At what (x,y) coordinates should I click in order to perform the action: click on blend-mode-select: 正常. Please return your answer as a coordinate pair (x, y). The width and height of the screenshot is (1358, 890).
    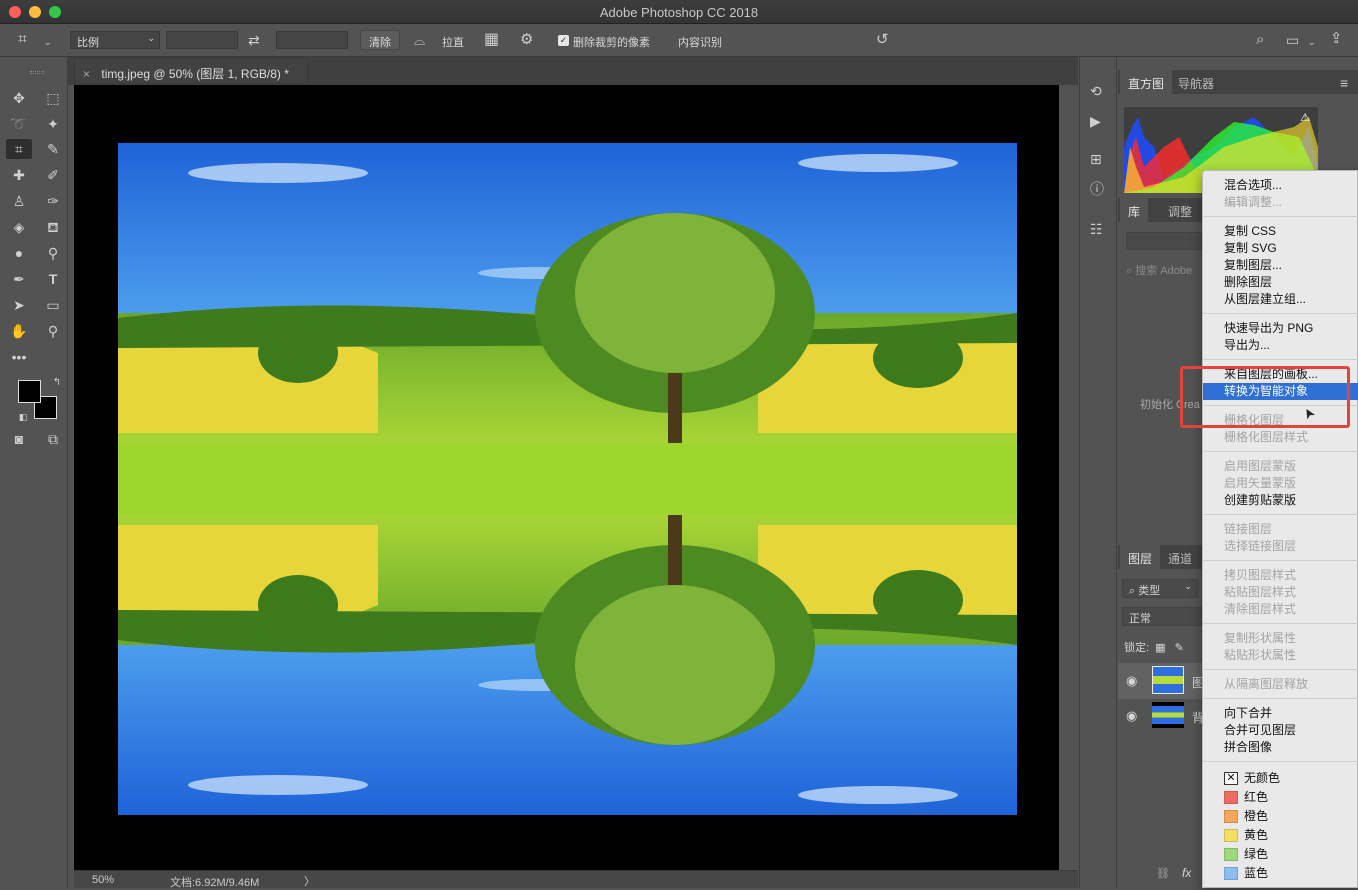
    Looking at the image, I should click on (1162, 616).